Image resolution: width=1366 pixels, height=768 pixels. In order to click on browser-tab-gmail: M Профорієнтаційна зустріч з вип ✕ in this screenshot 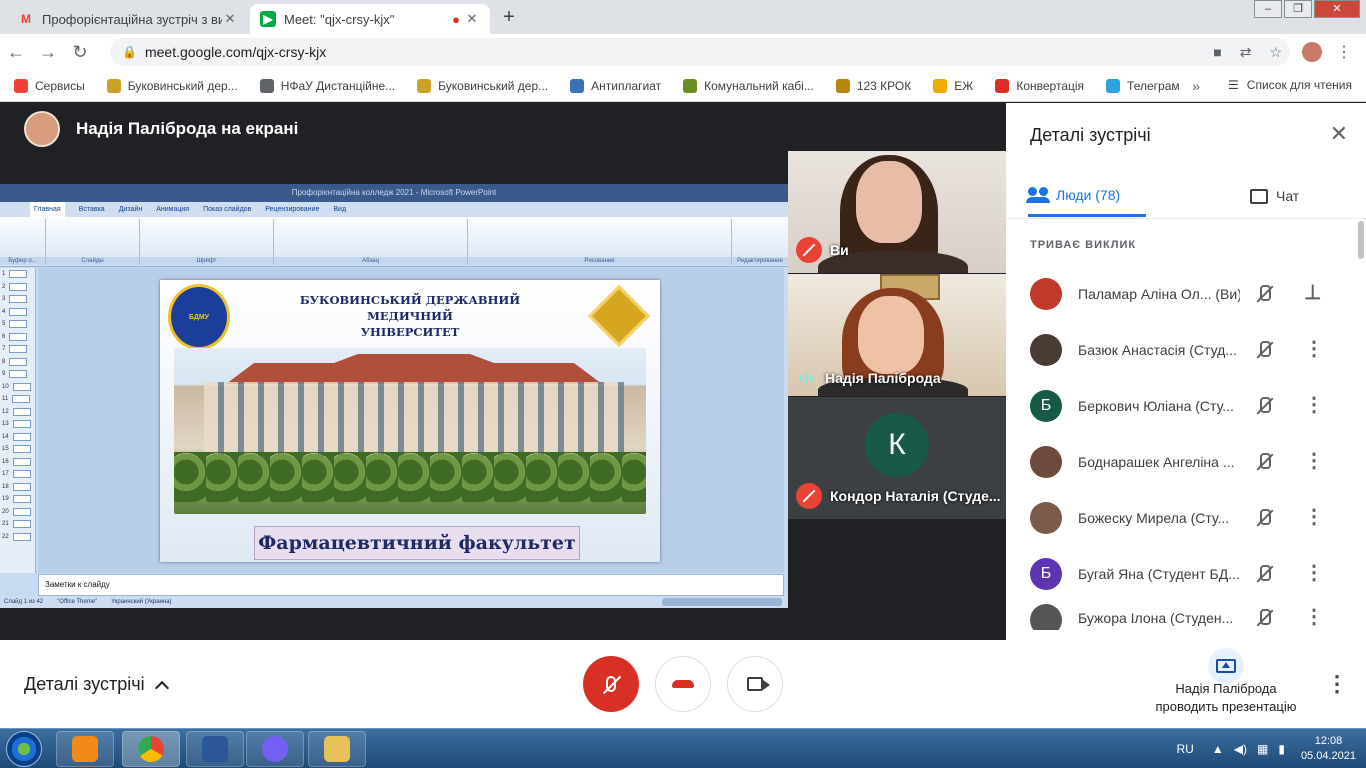, I will do `click(128, 19)`.